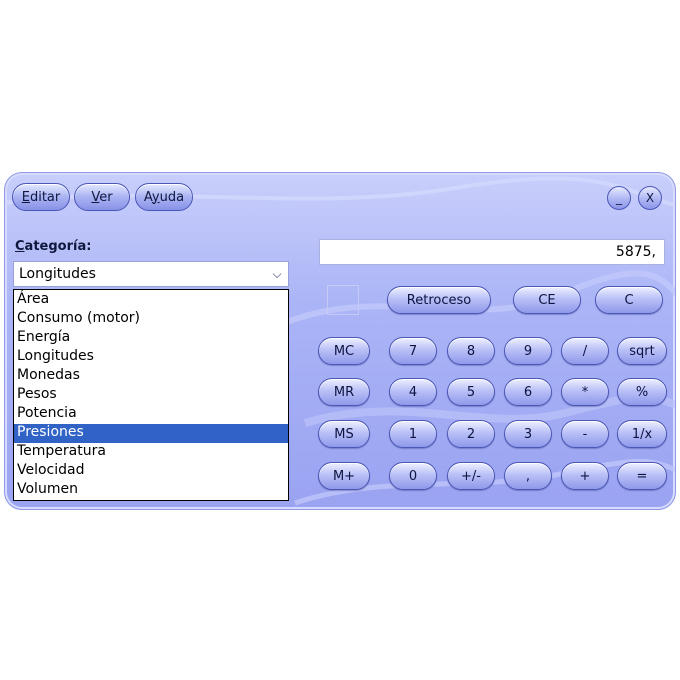 The image size is (680, 680). What do you see at coordinates (439, 300) in the screenshot?
I see `backspace-button: Retroceso` at bounding box center [439, 300].